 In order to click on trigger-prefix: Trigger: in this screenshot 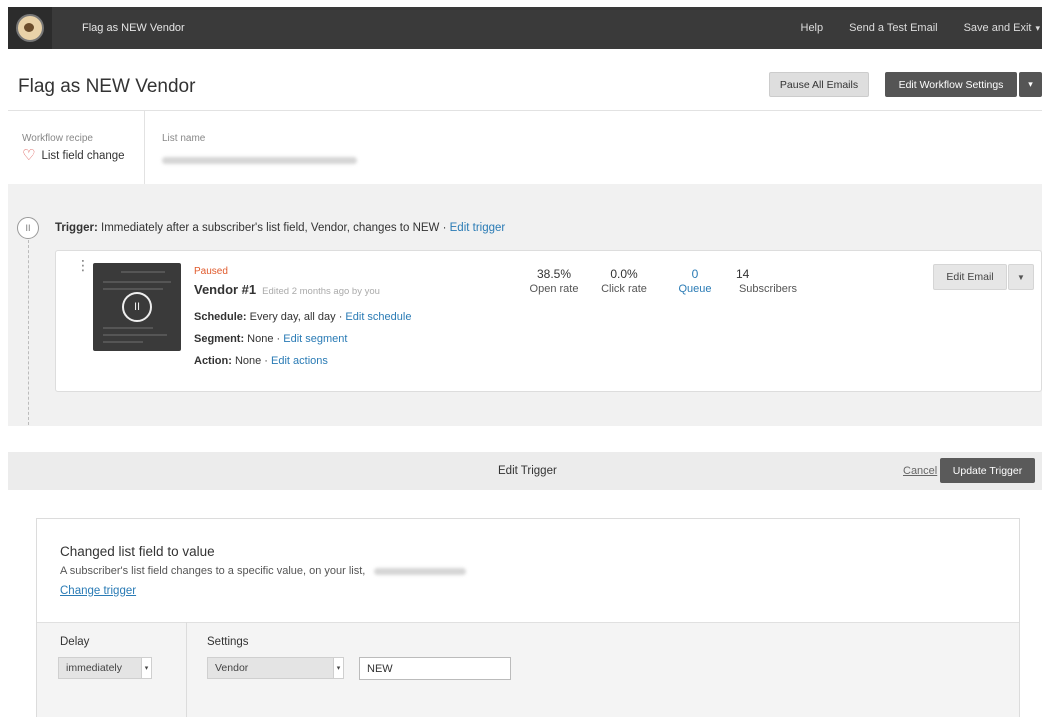, I will do `click(76, 228)`.